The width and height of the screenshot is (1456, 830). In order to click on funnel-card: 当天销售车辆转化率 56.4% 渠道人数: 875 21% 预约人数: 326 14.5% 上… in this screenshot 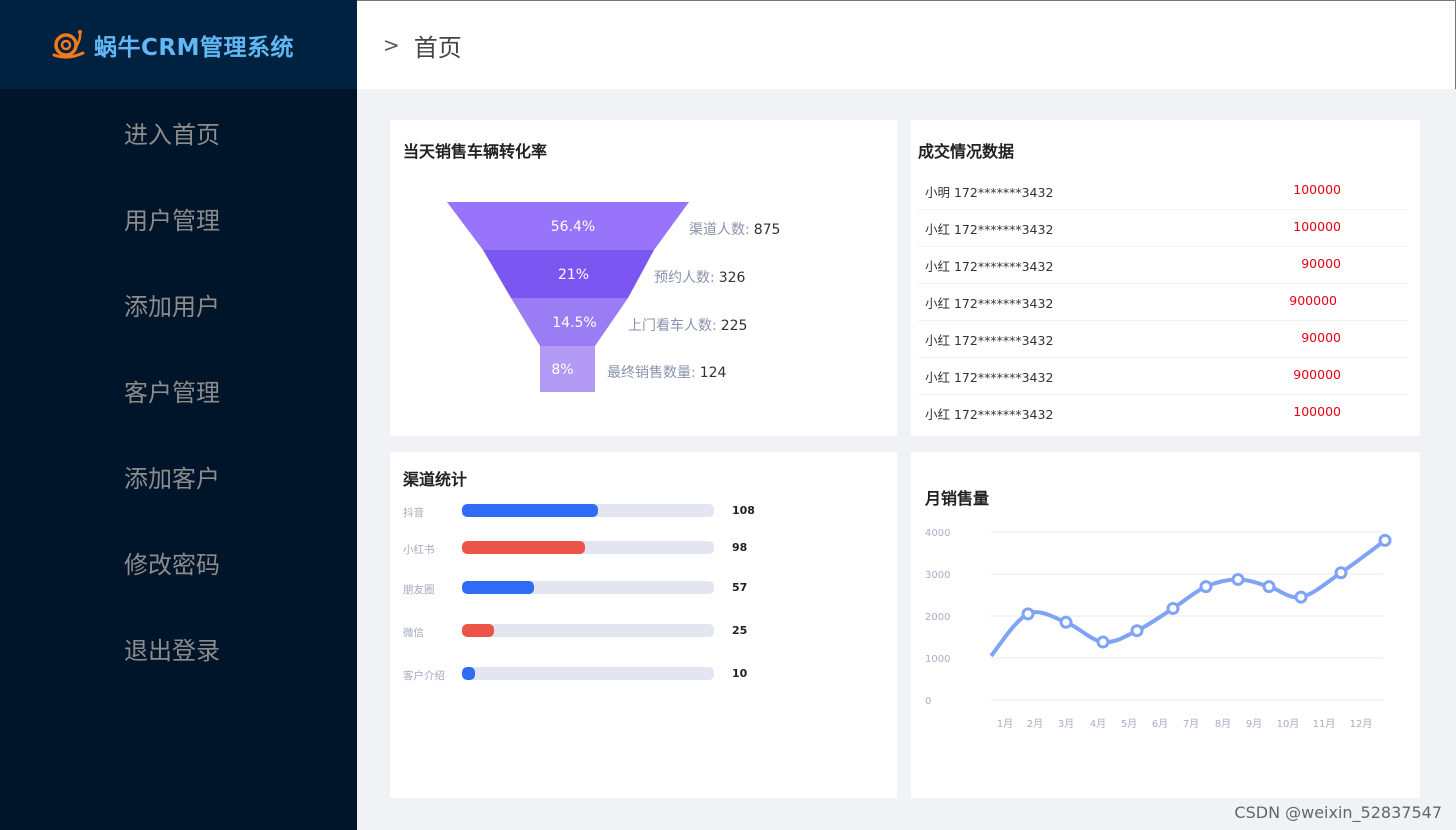, I will do `click(643, 278)`.